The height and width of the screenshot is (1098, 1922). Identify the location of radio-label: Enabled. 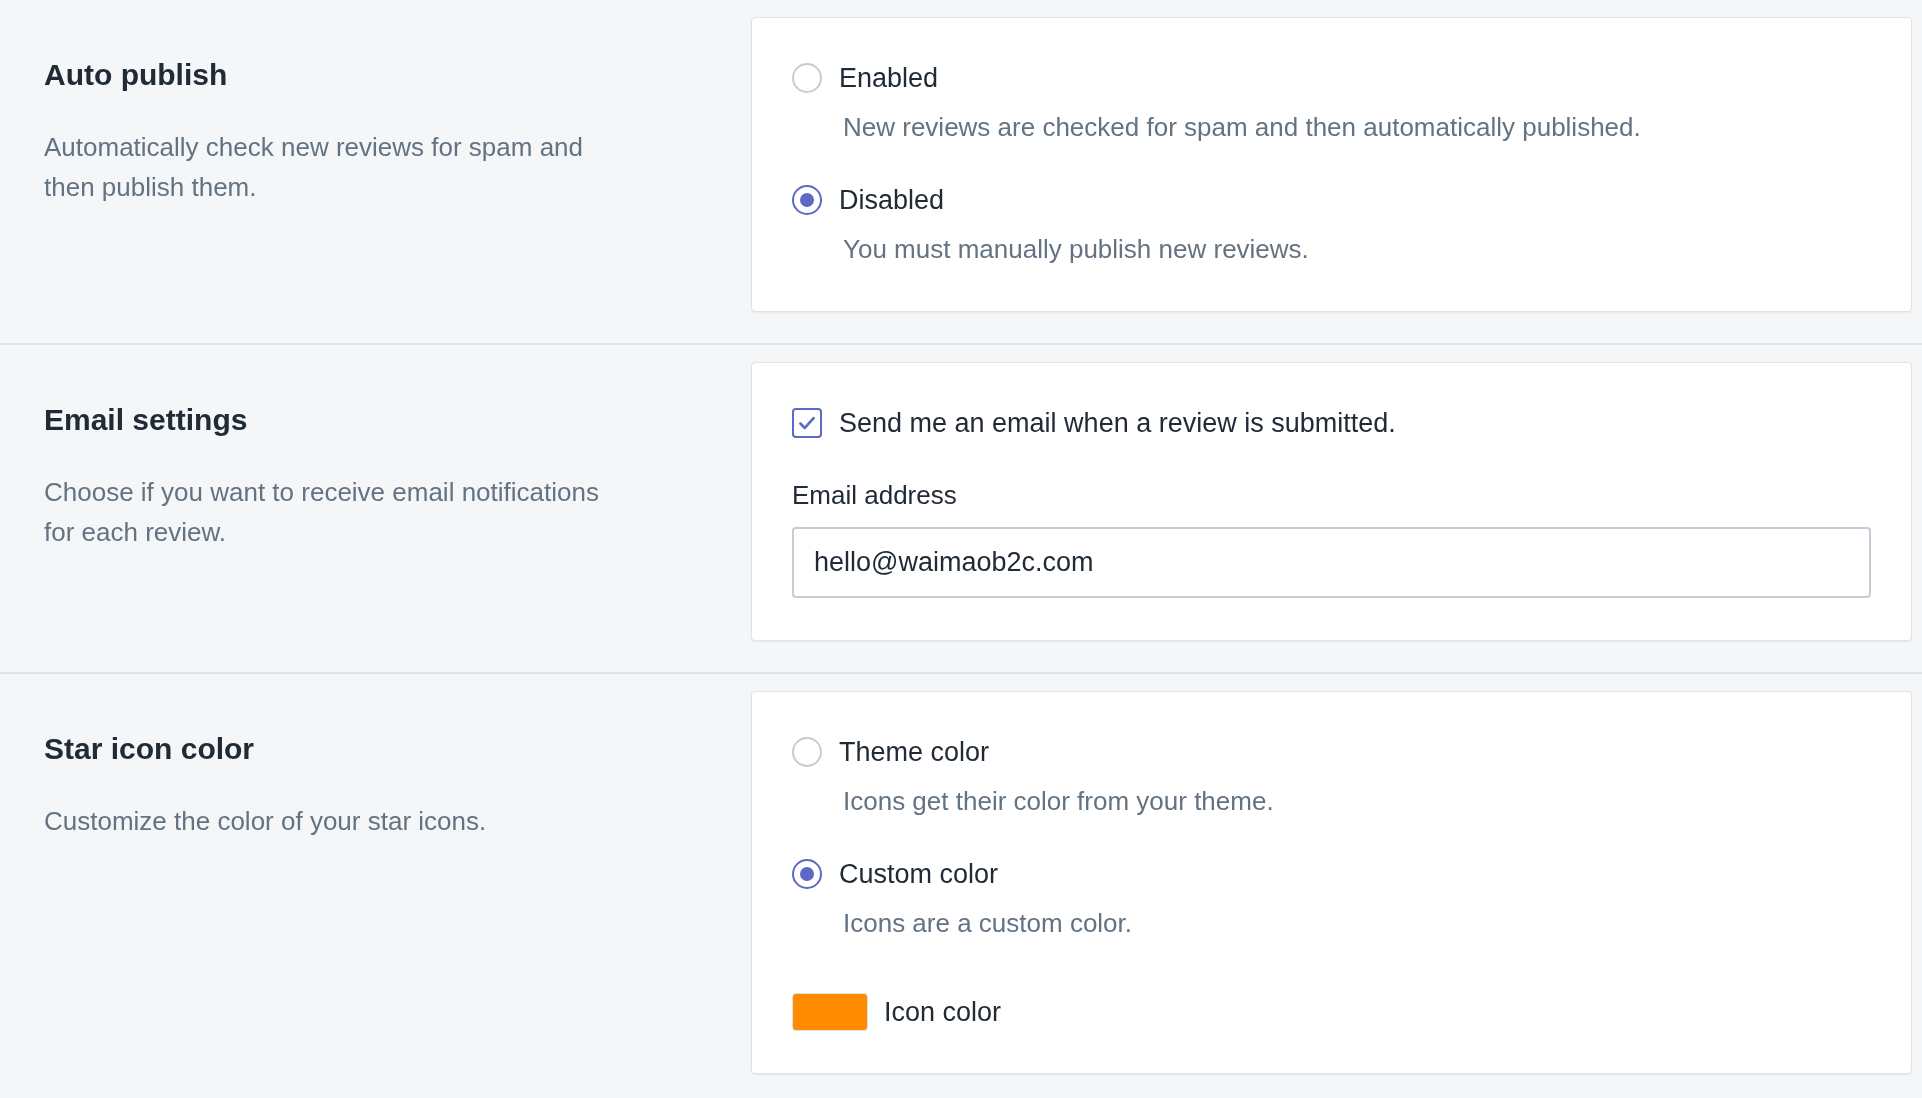
(889, 78).